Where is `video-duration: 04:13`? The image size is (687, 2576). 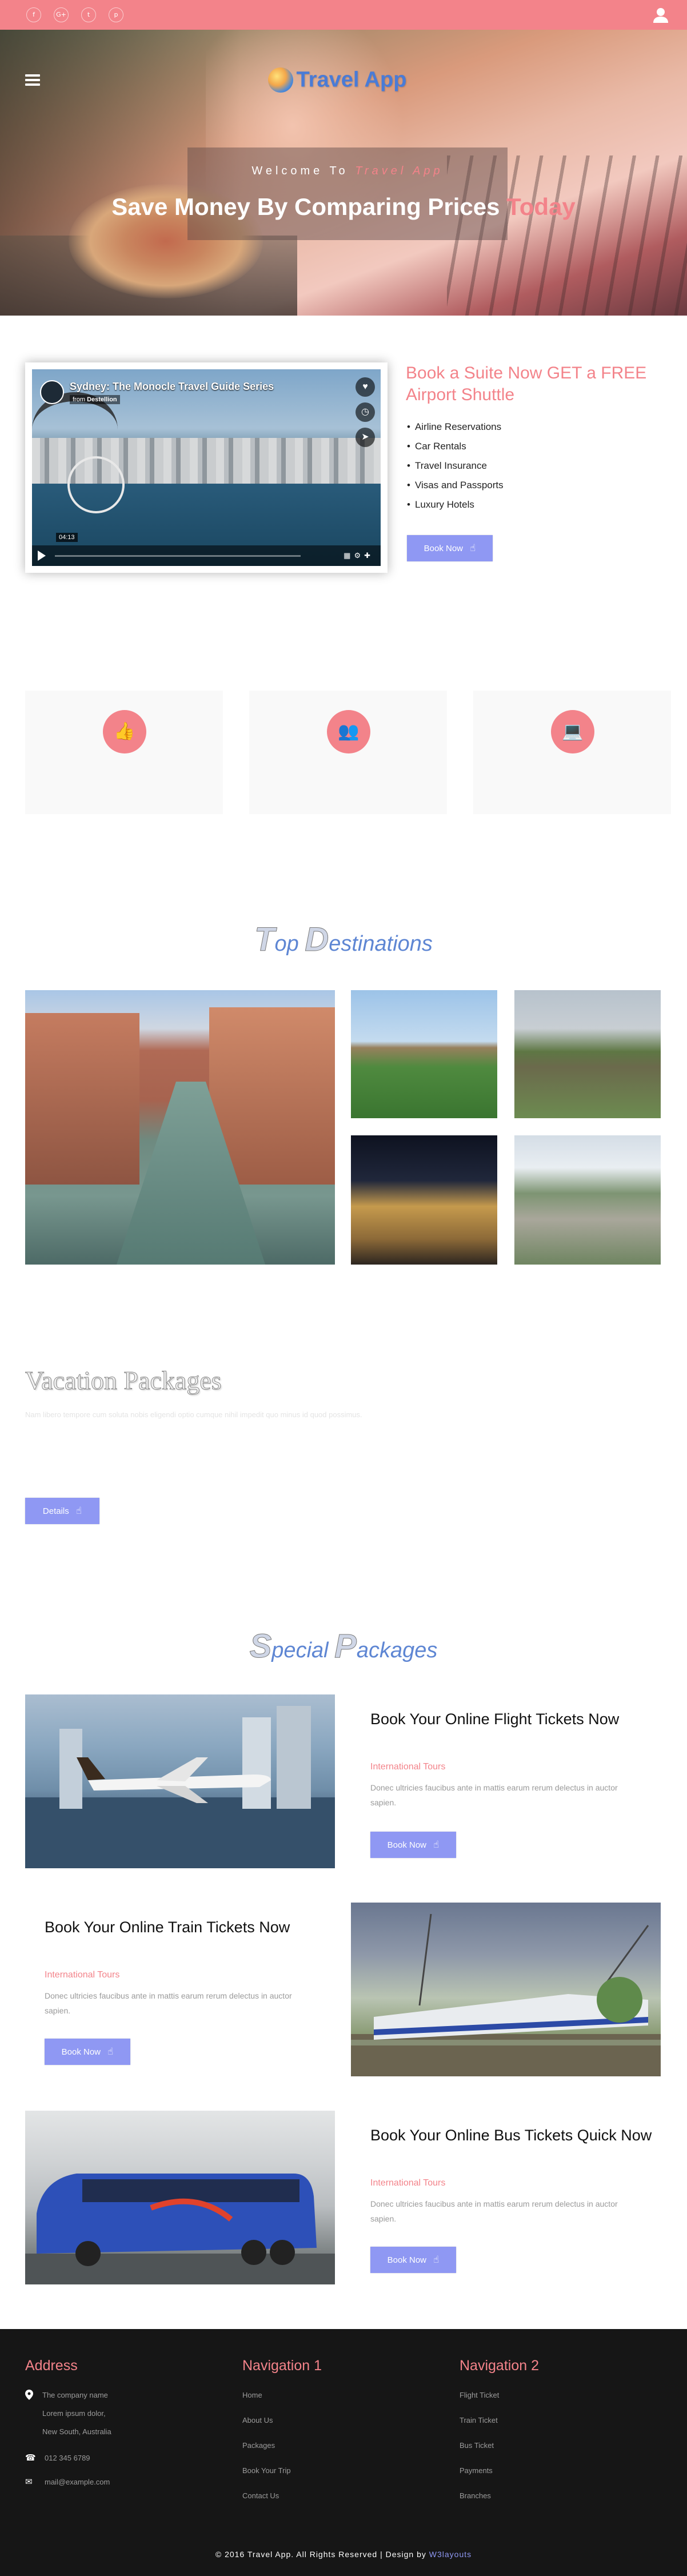
video-duration: 04:13 is located at coordinates (67, 537).